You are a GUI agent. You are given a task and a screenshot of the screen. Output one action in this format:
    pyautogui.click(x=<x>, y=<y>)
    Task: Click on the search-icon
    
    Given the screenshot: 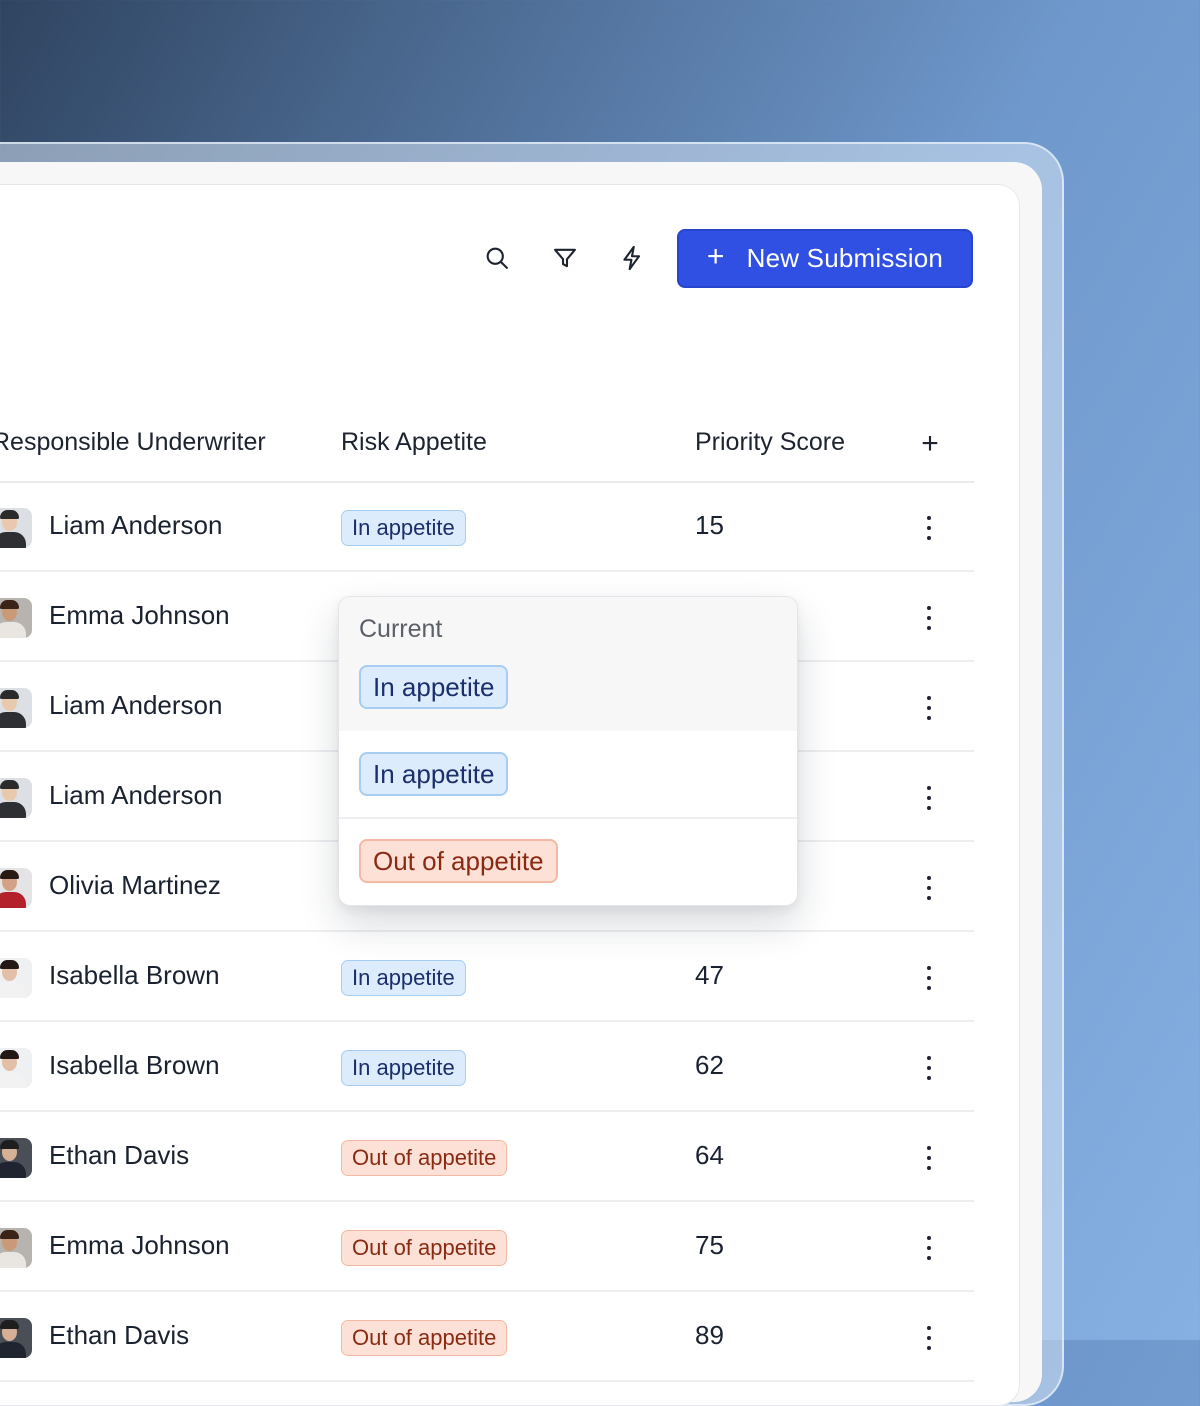 What is the action you would take?
    pyautogui.click(x=497, y=258)
    